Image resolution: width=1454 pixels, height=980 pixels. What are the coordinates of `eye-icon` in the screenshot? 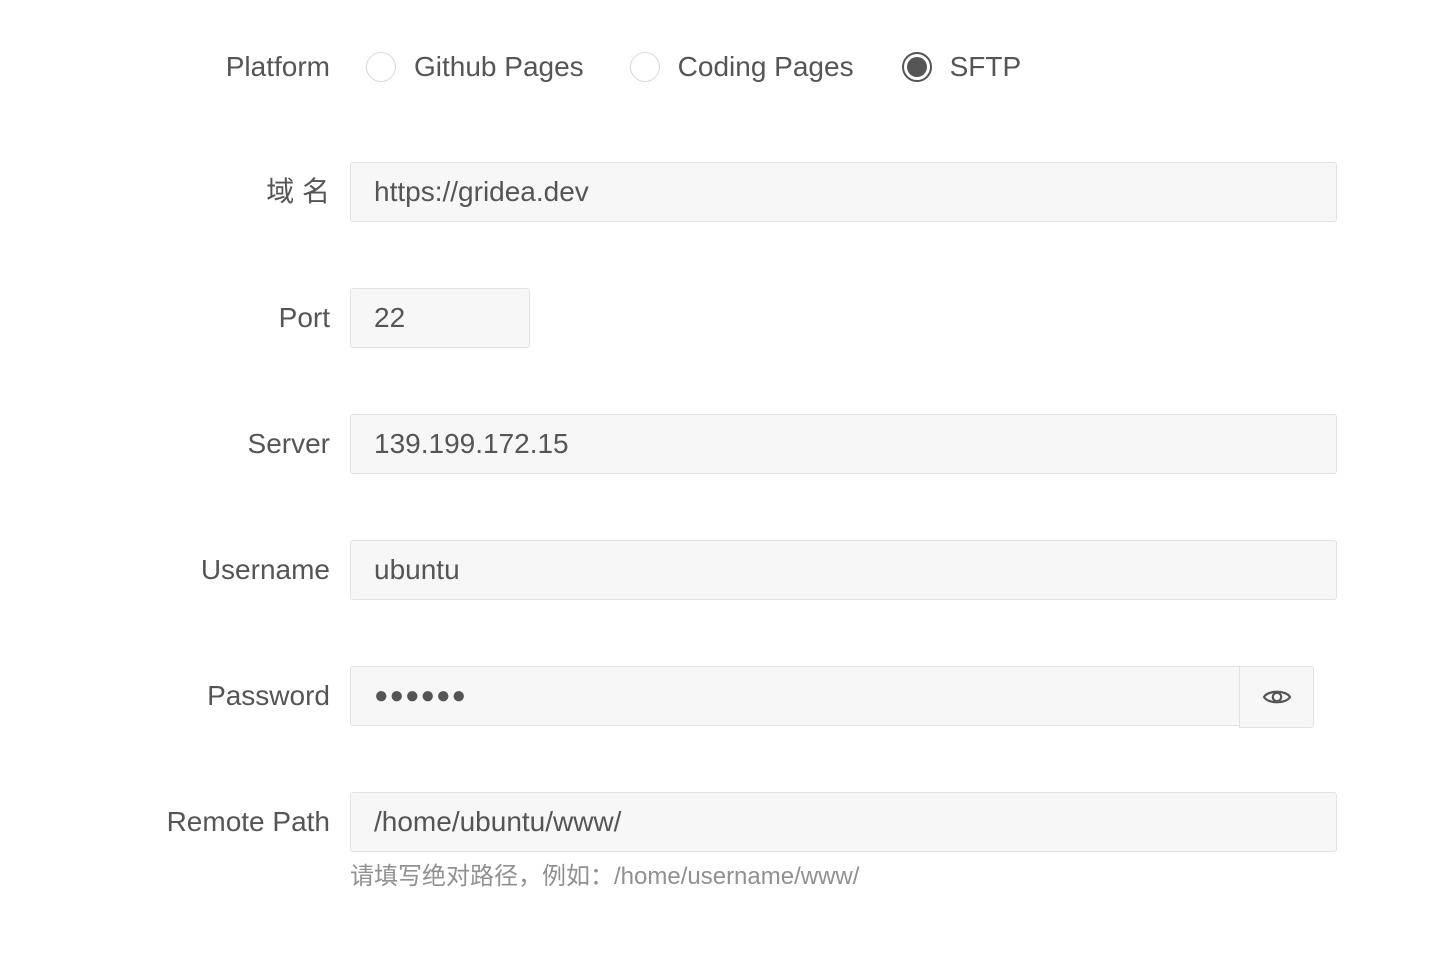 It's located at (1277, 697).